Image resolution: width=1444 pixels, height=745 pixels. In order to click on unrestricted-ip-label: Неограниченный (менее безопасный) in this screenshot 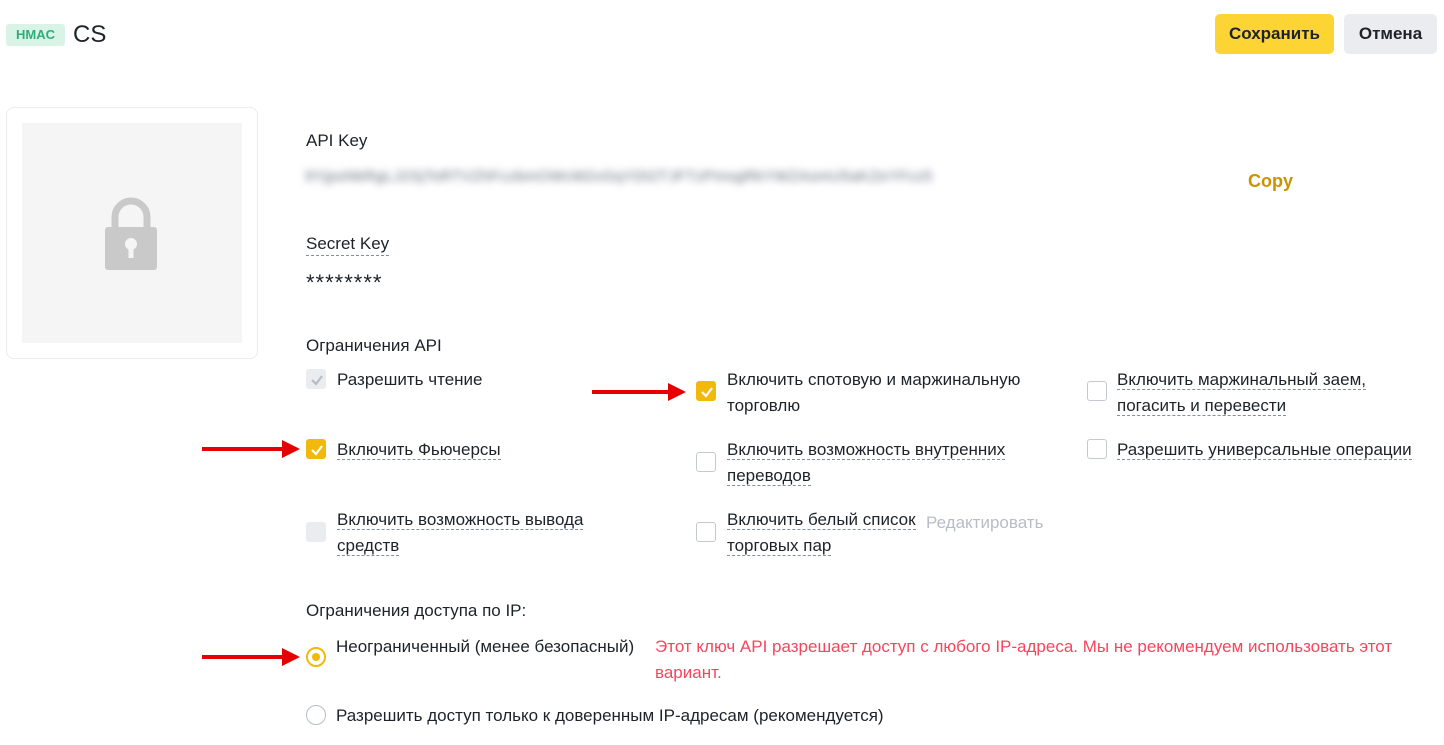, I will do `click(485, 646)`.